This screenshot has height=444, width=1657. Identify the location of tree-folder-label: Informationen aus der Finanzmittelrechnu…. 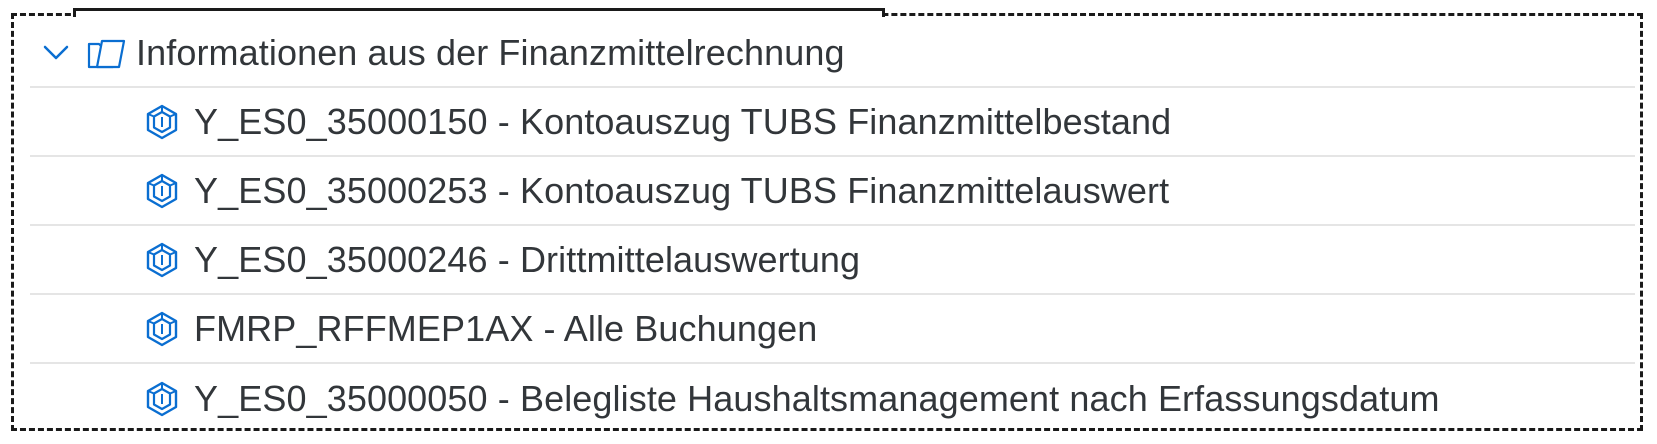
(490, 52).